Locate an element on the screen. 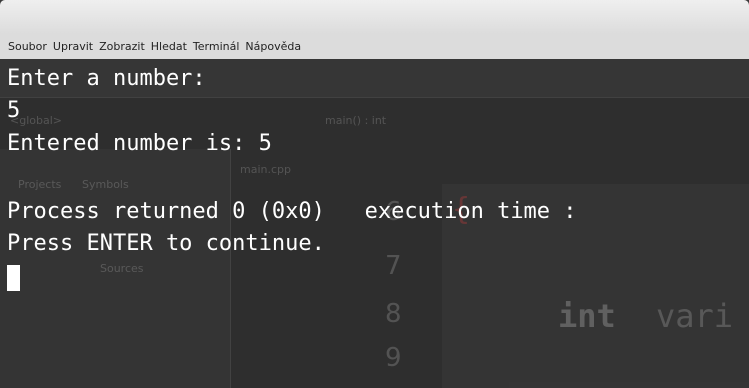 The image size is (749, 388). terminal-line: Press ENTER to continue. is located at coordinates (166, 243).